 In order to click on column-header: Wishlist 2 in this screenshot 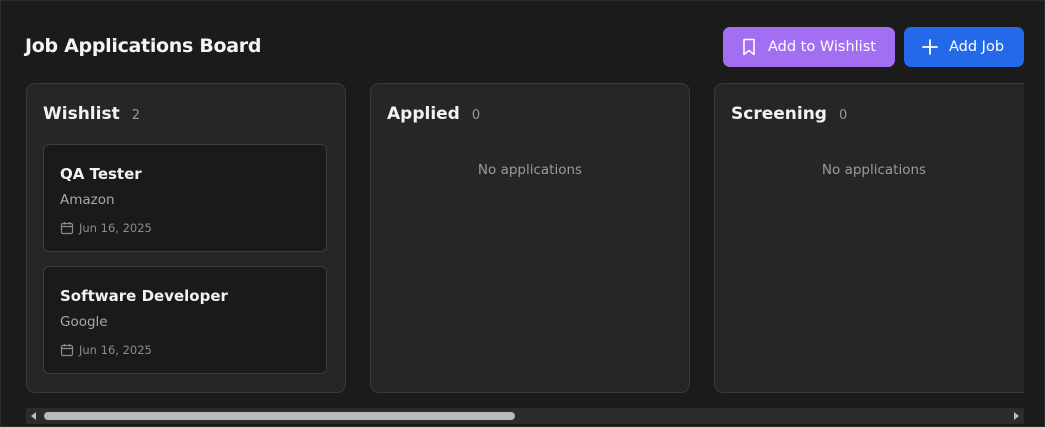, I will do `click(91, 114)`.